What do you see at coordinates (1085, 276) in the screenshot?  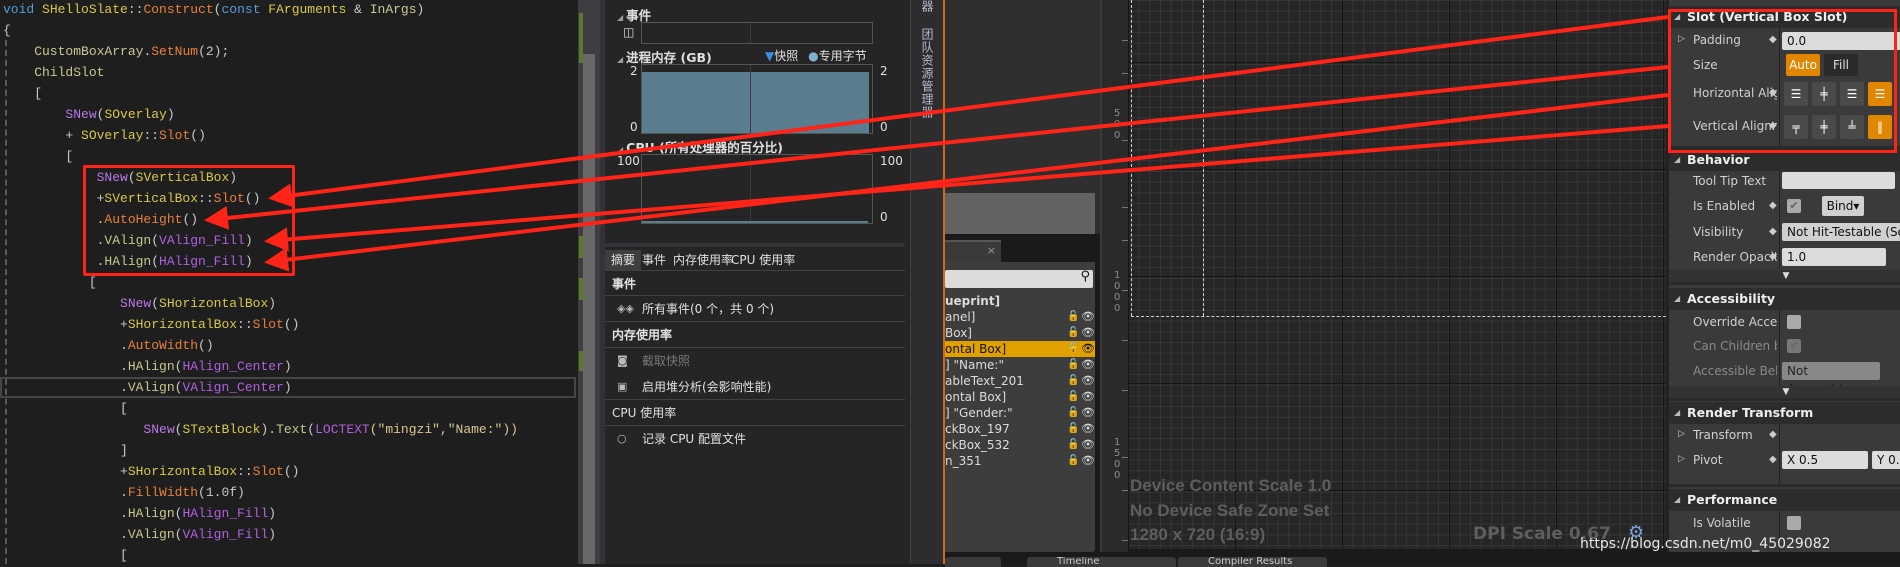 I see `search-icon: ⚲` at bounding box center [1085, 276].